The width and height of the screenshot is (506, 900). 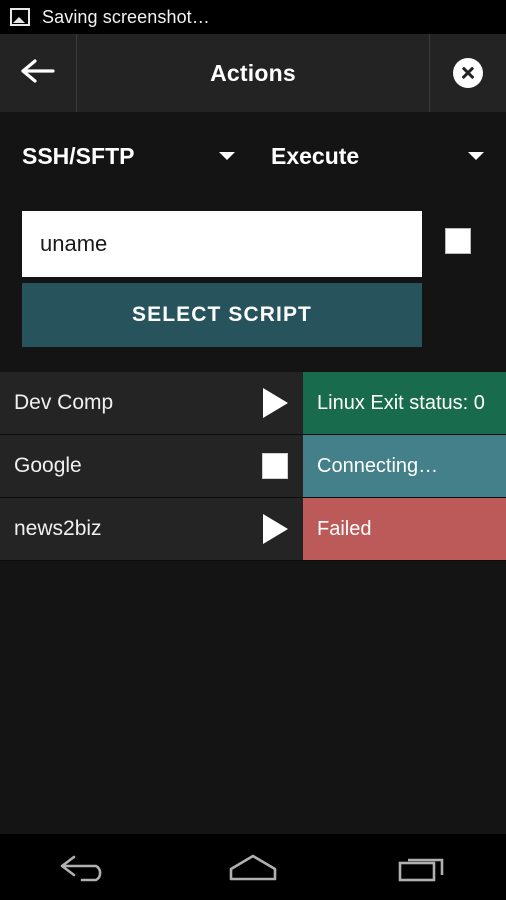 I want to click on page-title-container: Actions, so click(x=253, y=73).